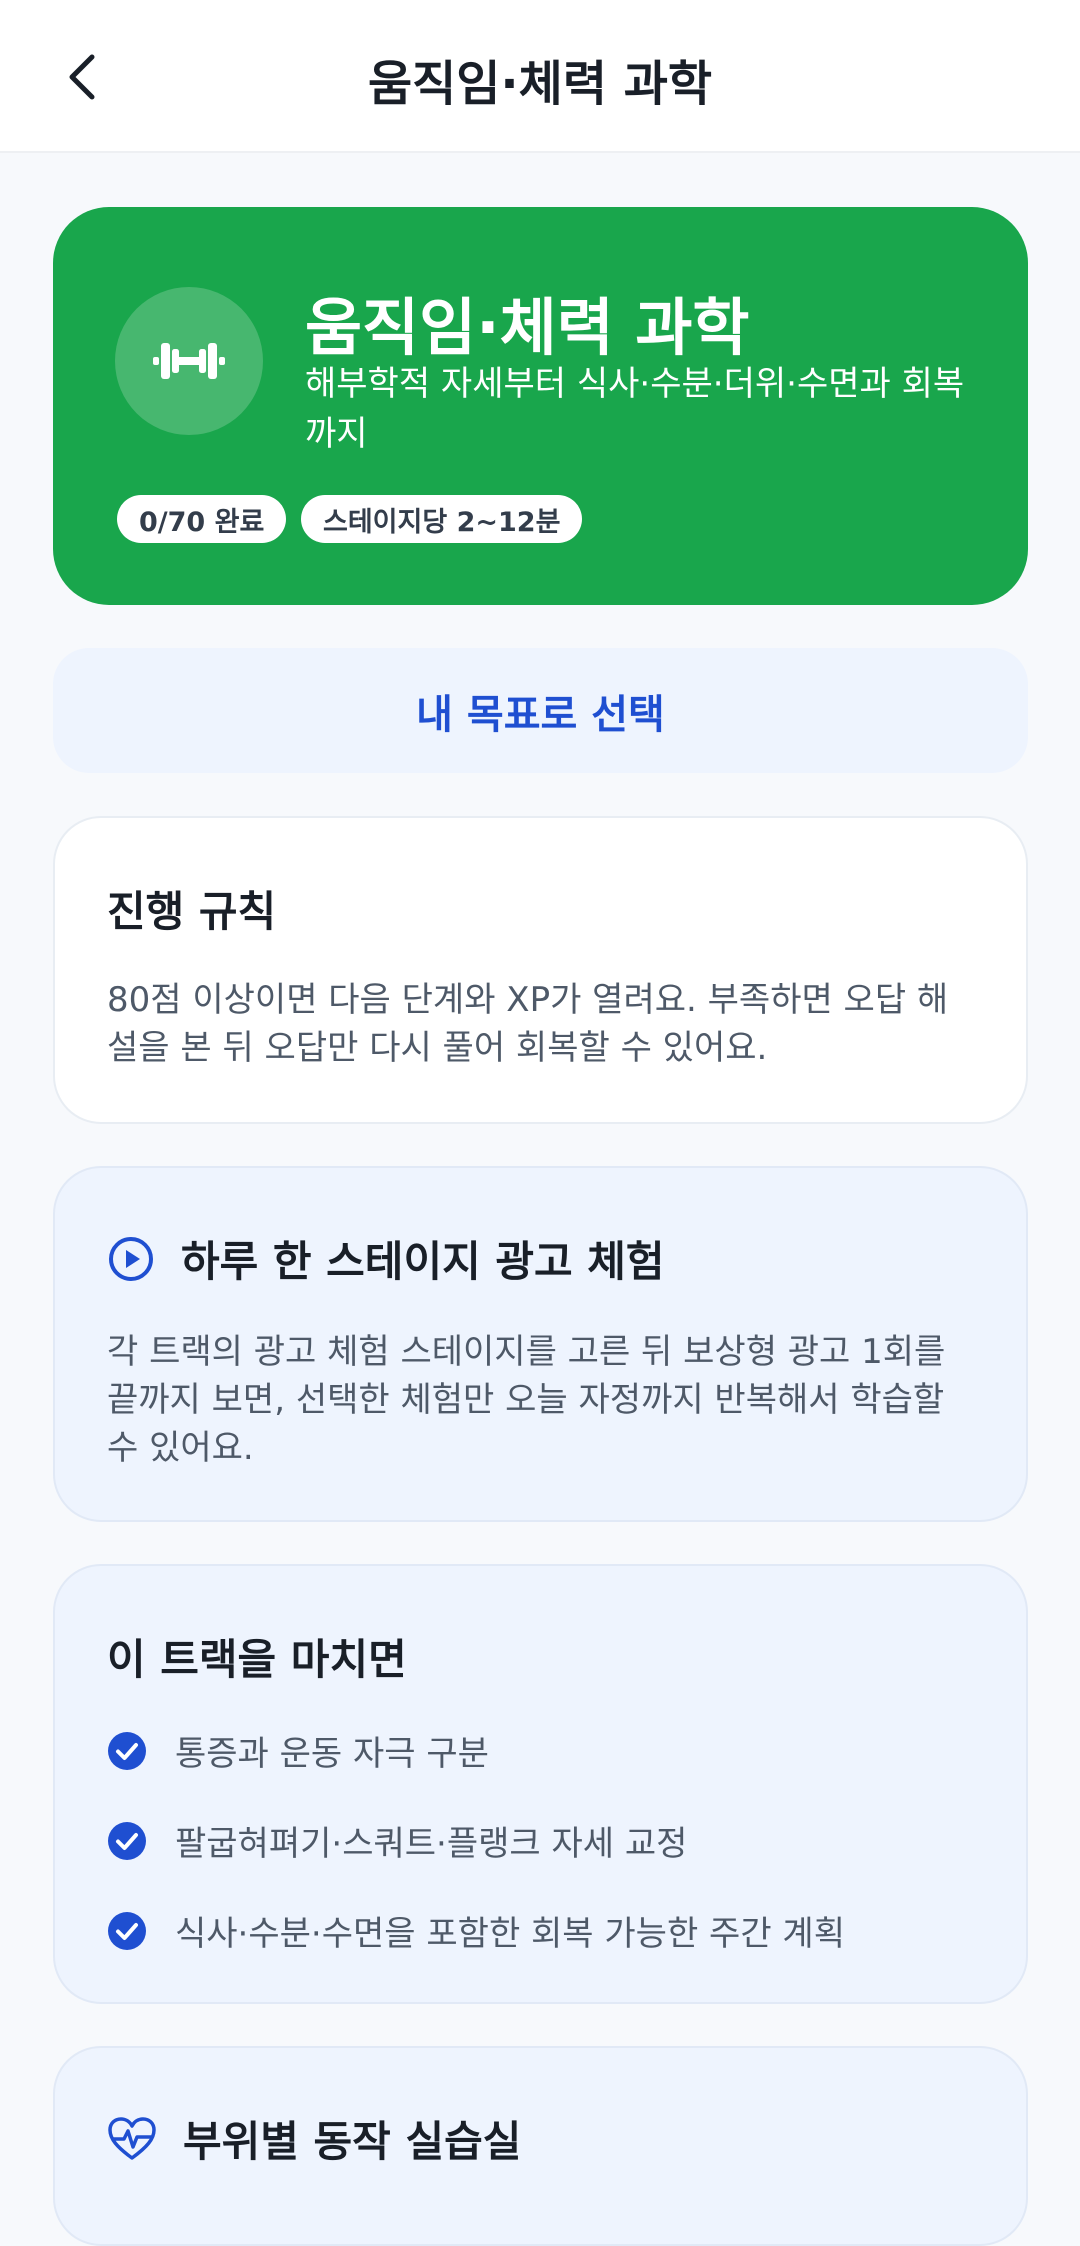 The width and height of the screenshot is (1080, 2246). What do you see at coordinates (540, 2146) in the screenshot?
I see `practice-card: 부위별 동작 실습실` at bounding box center [540, 2146].